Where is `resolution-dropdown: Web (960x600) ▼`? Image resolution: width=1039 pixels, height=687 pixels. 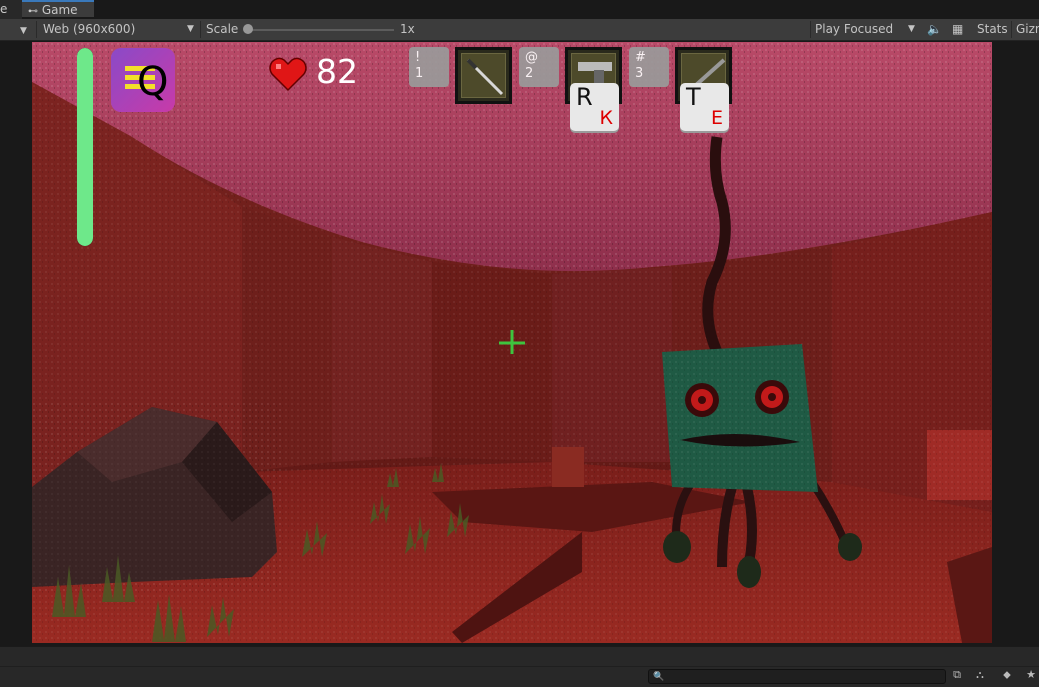 resolution-dropdown: Web (960x600) ▼ is located at coordinates (120, 29).